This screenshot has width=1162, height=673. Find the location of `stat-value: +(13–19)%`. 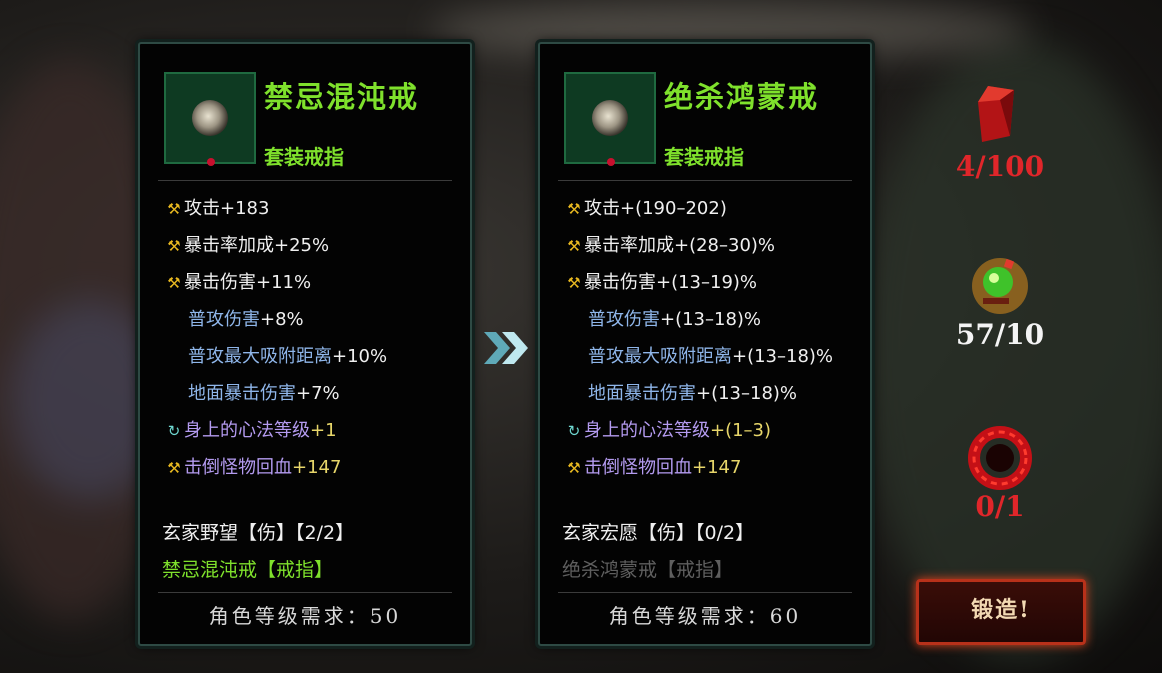

stat-value: +(13–19)% is located at coordinates (707, 282).